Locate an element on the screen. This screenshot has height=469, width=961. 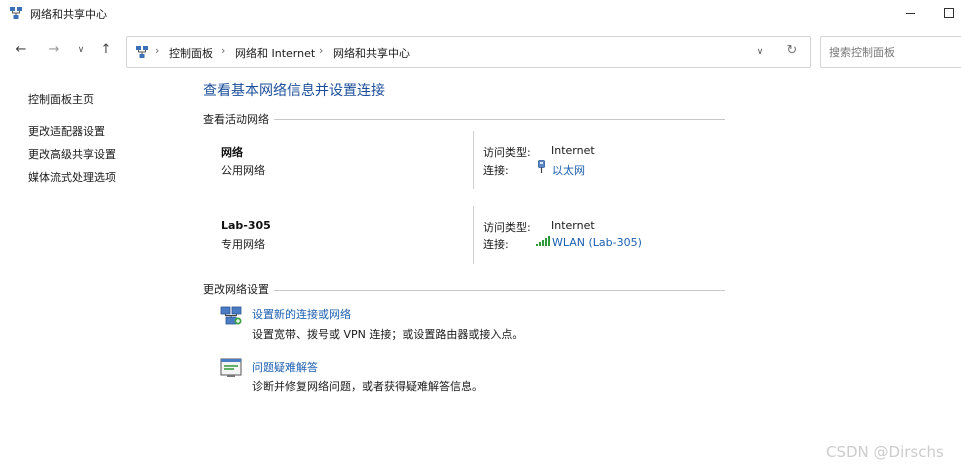
setup-connection-link: 设置新的连接或网络 is located at coordinates (301, 314).